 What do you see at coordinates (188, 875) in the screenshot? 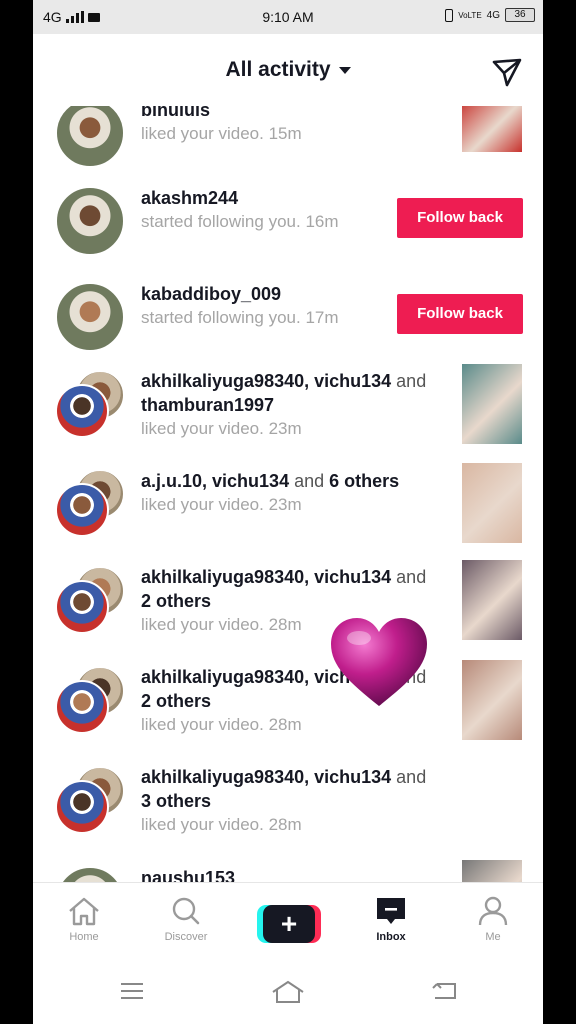
I see `username: naushu153` at bounding box center [188, 875].